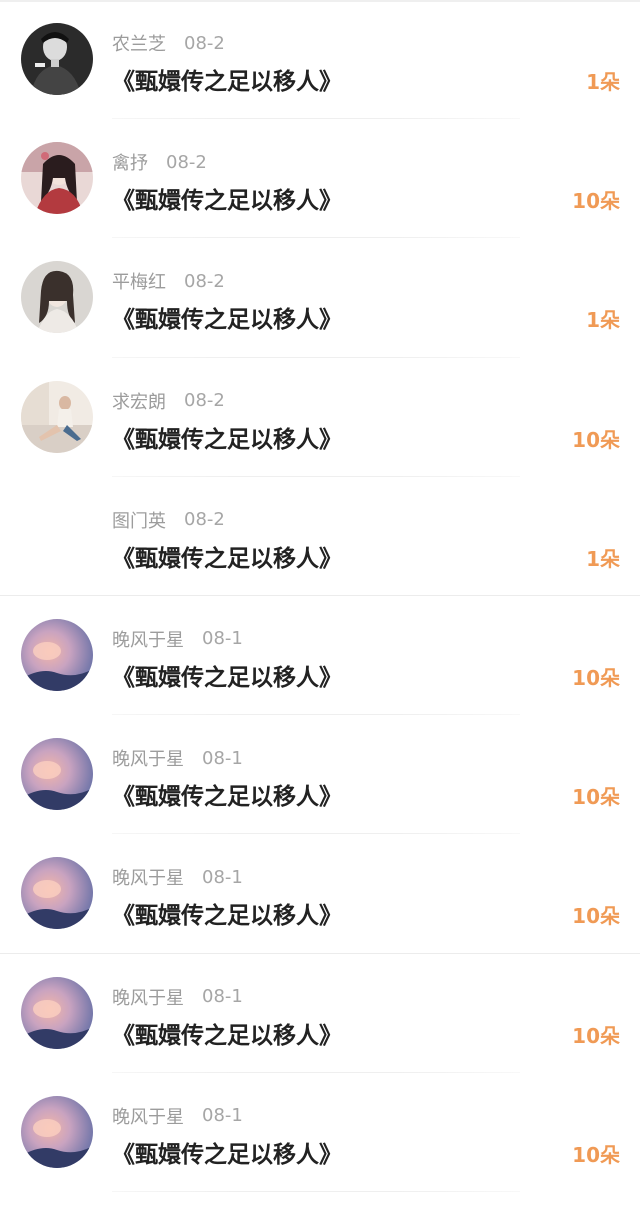 The image size is (640, 1206). Describe the element at coordinates (130, 162) in the screenshot. I see `user-name: 禽抒` at that location.